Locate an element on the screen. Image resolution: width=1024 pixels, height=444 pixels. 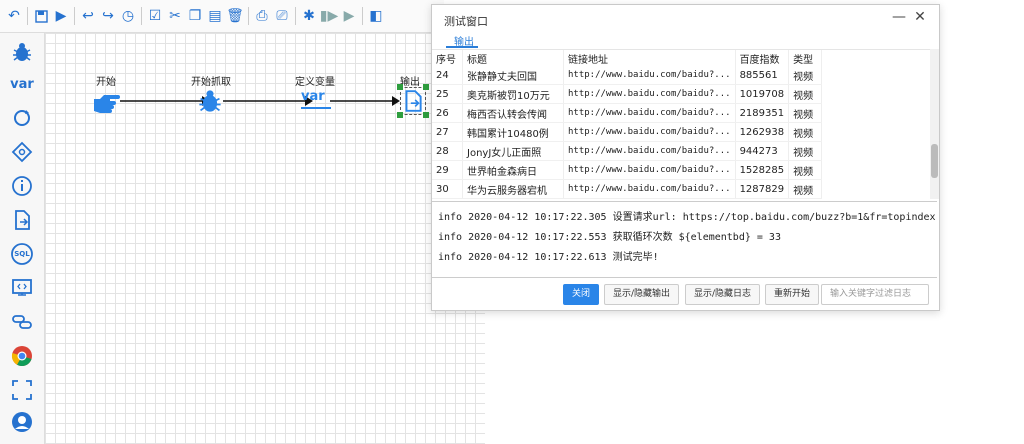
info-icon is located at coordinates (22, 186).